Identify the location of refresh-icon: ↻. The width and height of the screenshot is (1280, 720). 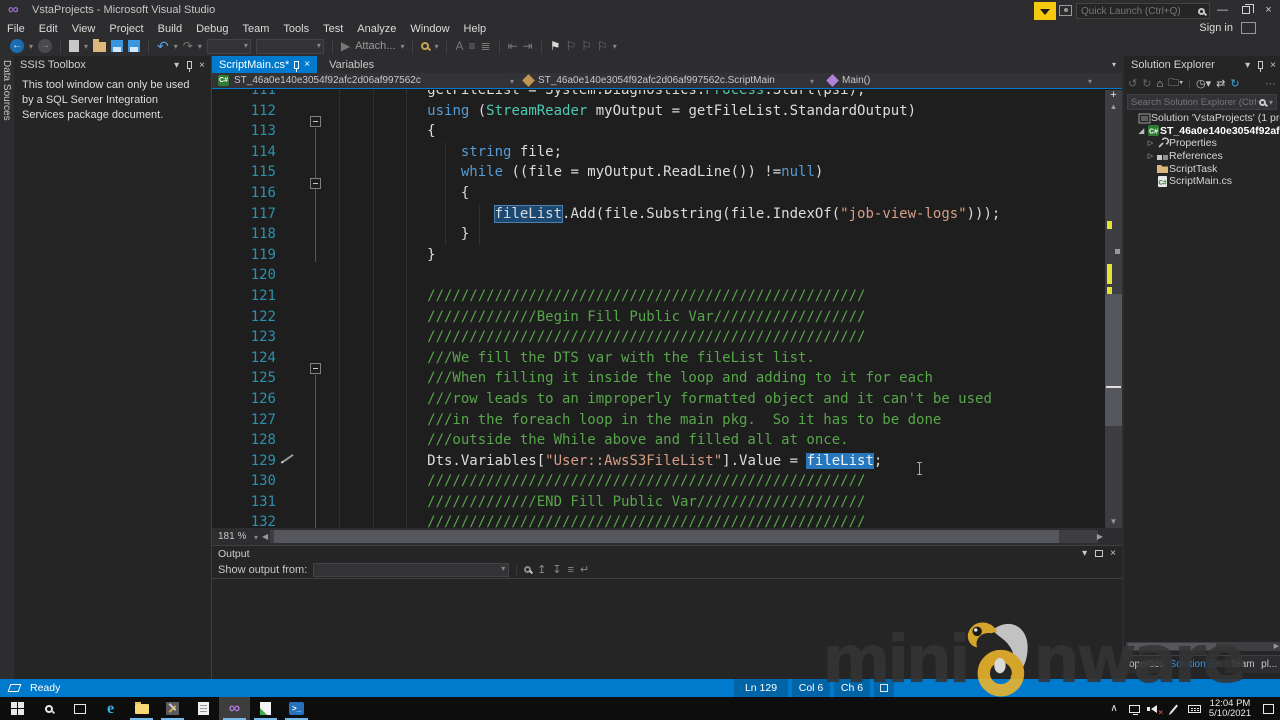
(1234, 83).